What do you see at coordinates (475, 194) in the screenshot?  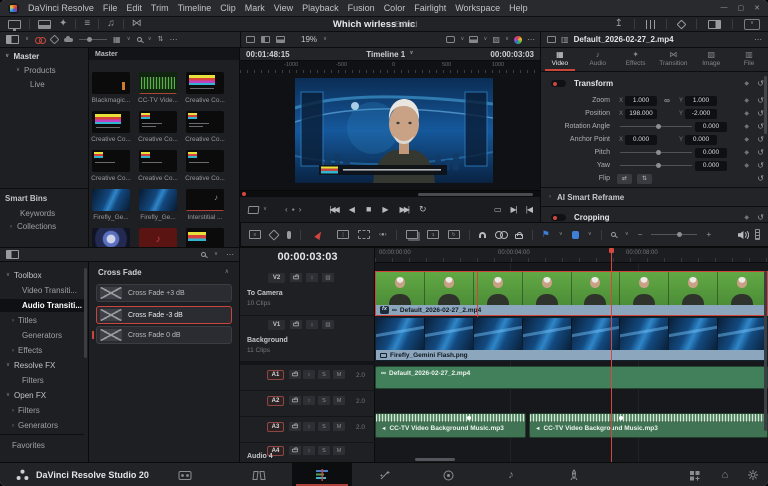 I see `viewer-zoom-scrollbar` at bounding box center [475, 194].